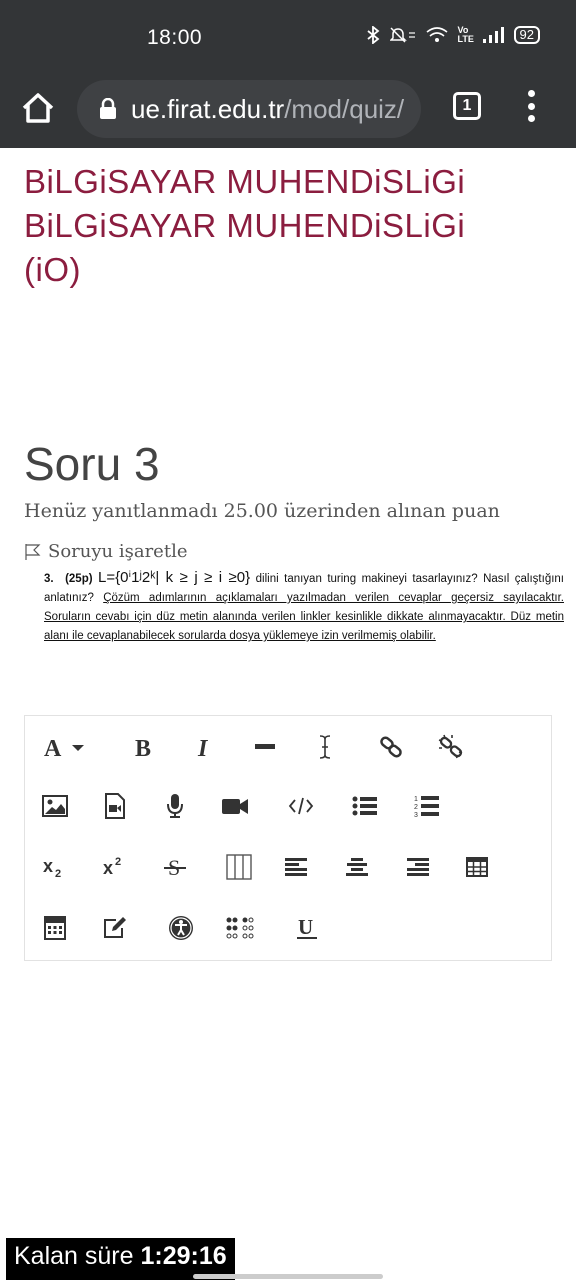 Image resolution: width=576 pixels, height=1280 pixels. Describe the element at coordinates (245, 181) in the screenshot. I see `course-title-line1: BiLGiSAYAR MUHENDiSLiGi` at that location.